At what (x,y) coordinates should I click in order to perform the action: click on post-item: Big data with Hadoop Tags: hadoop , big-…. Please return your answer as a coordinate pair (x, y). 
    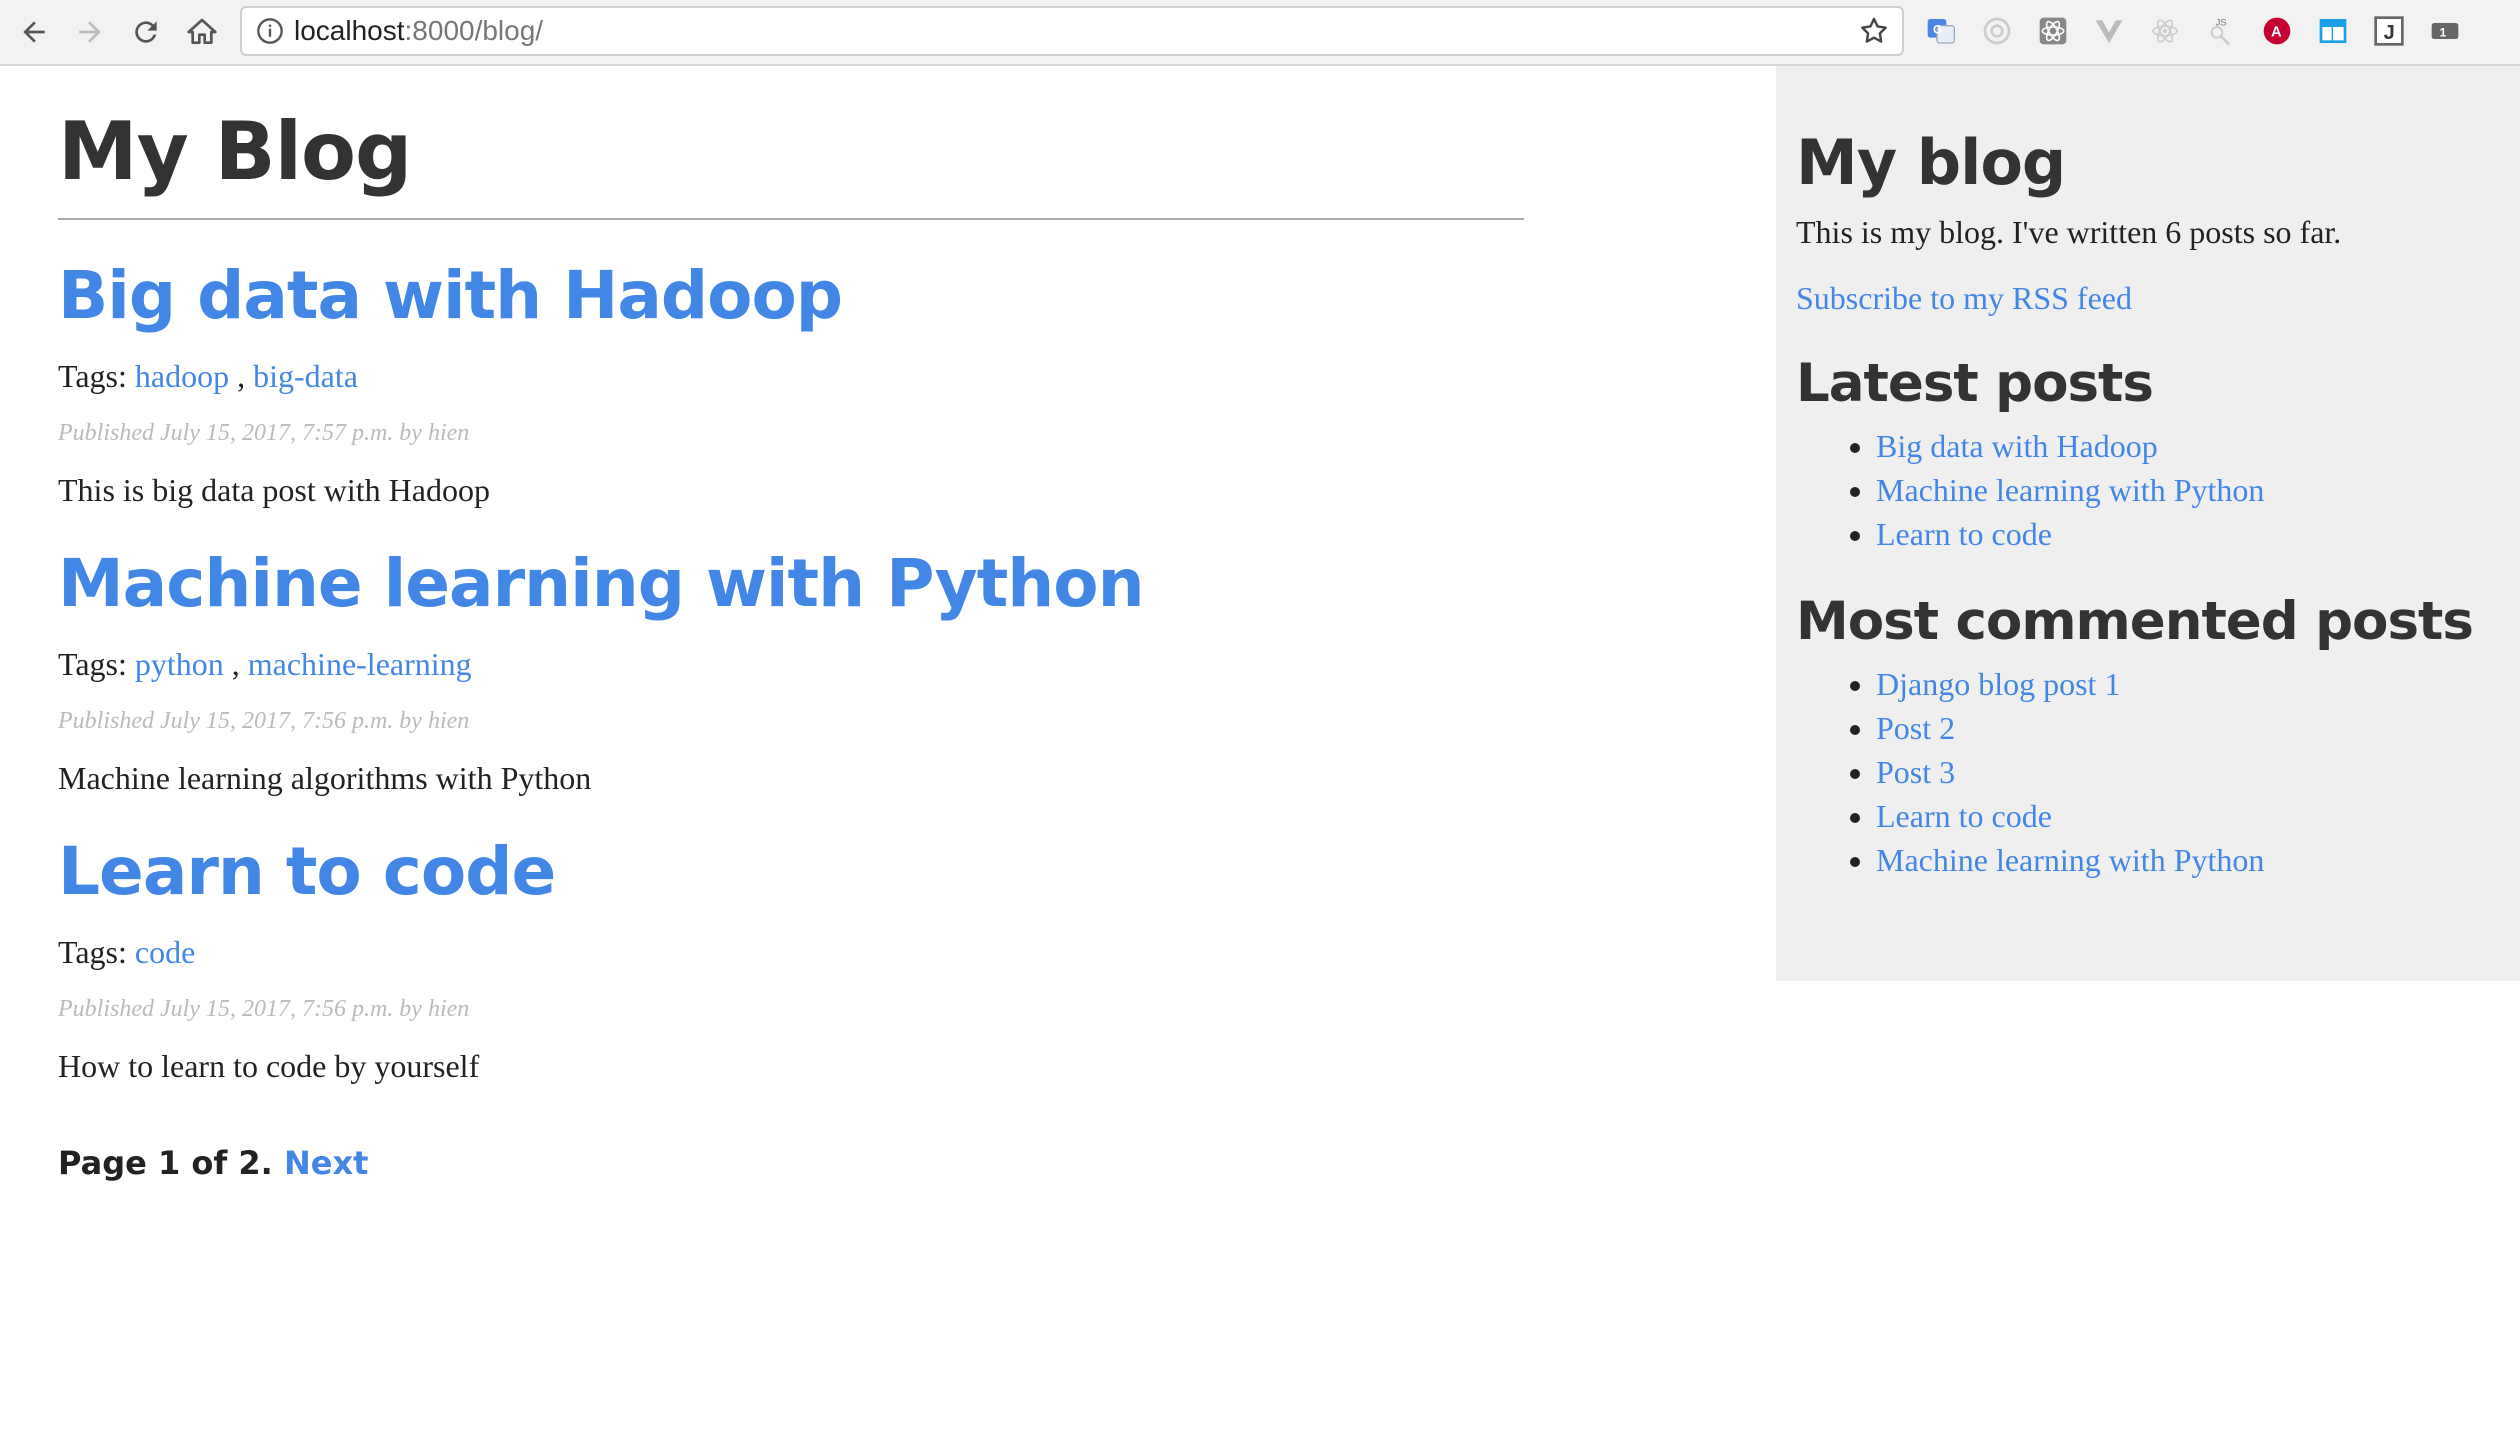
    Looking at the image, I should click on (791, 383).